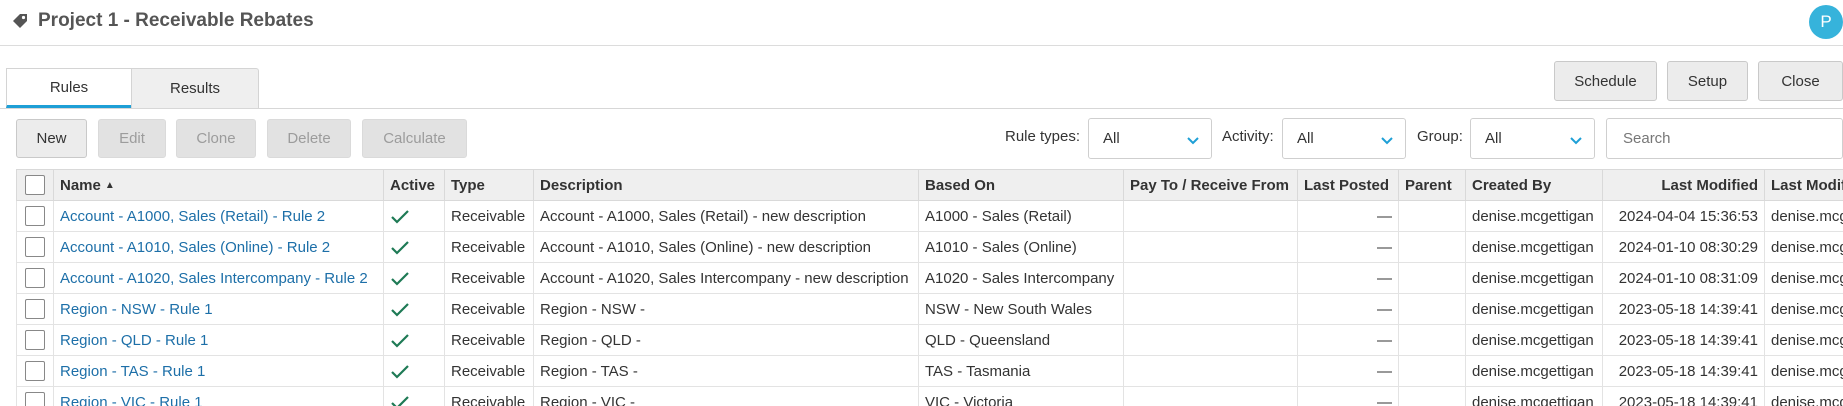 The image size is (1843, 406). Describe the element at coordinates (1432, 185) in the screenshot. I see `column-header-parent: Parent` at that location.